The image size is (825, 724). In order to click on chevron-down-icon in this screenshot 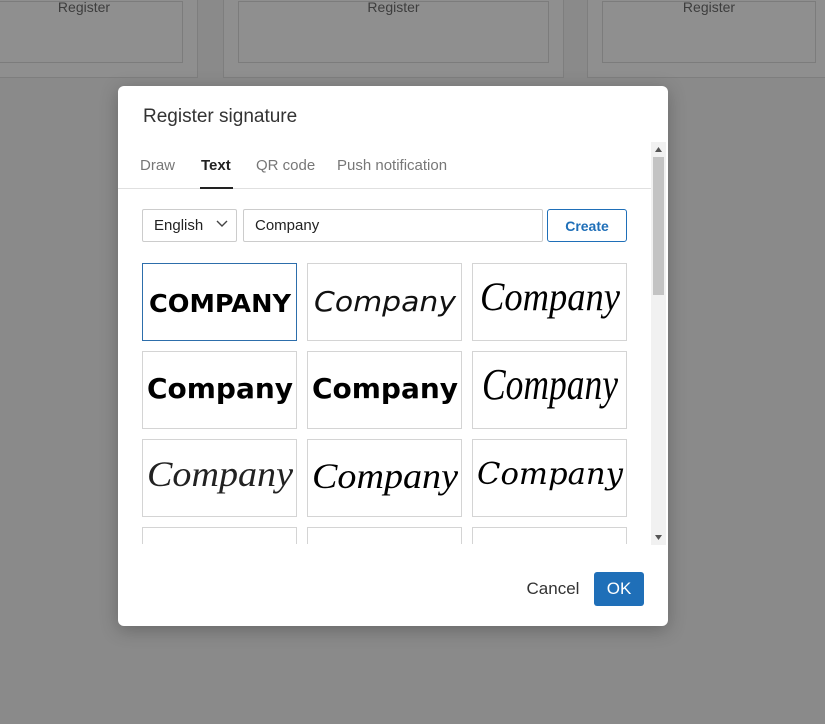, I will do `click(222, 223)`.